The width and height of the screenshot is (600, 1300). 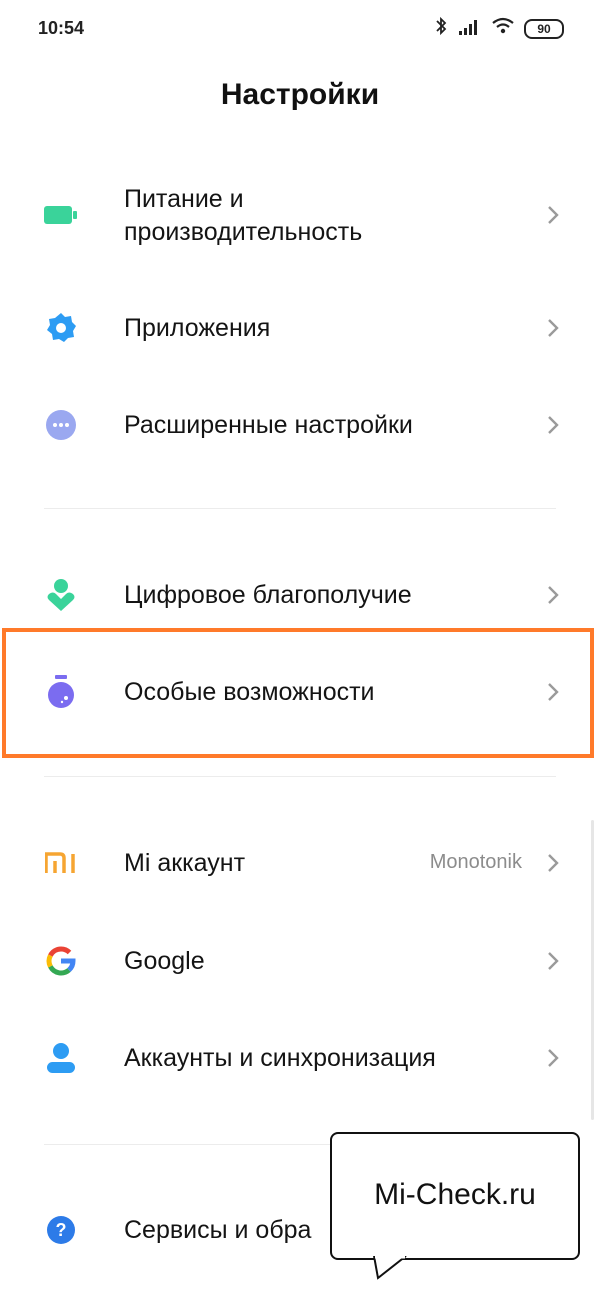 I want to click on settings-item-apps: Приложения, so click(x=300, y=328).